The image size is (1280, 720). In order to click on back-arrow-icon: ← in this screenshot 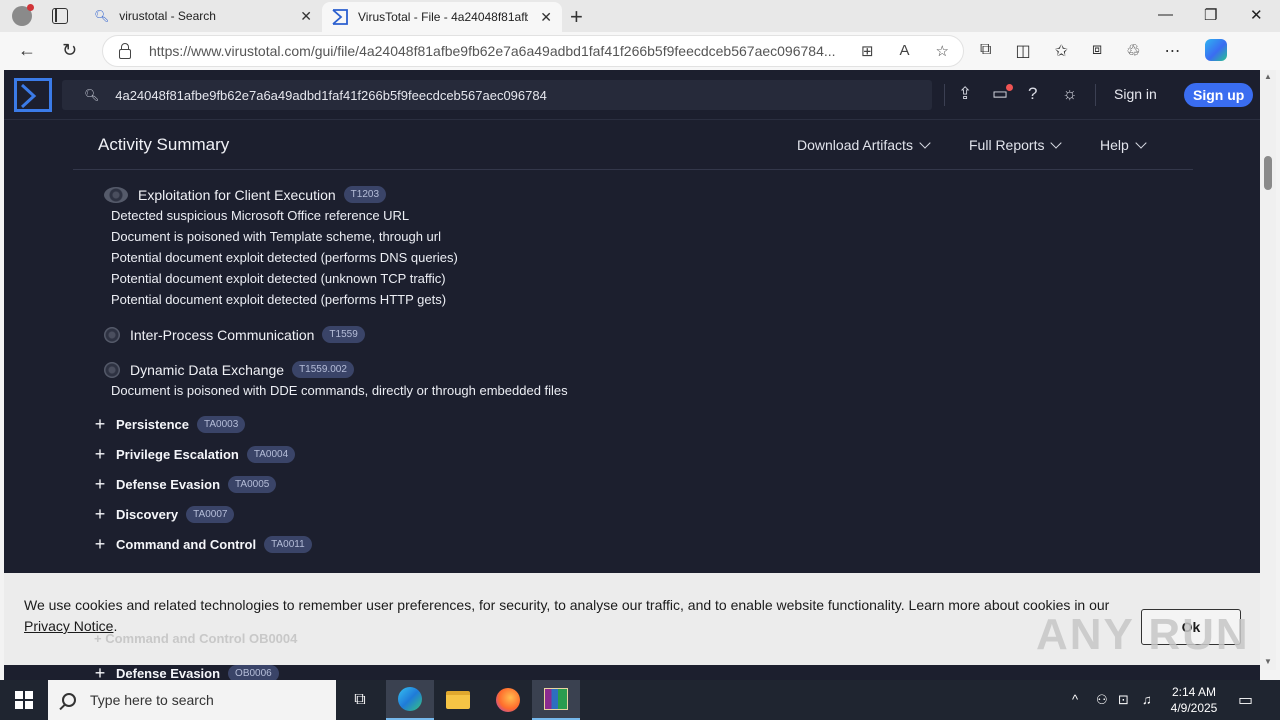, I will do `click(27, 50)`.